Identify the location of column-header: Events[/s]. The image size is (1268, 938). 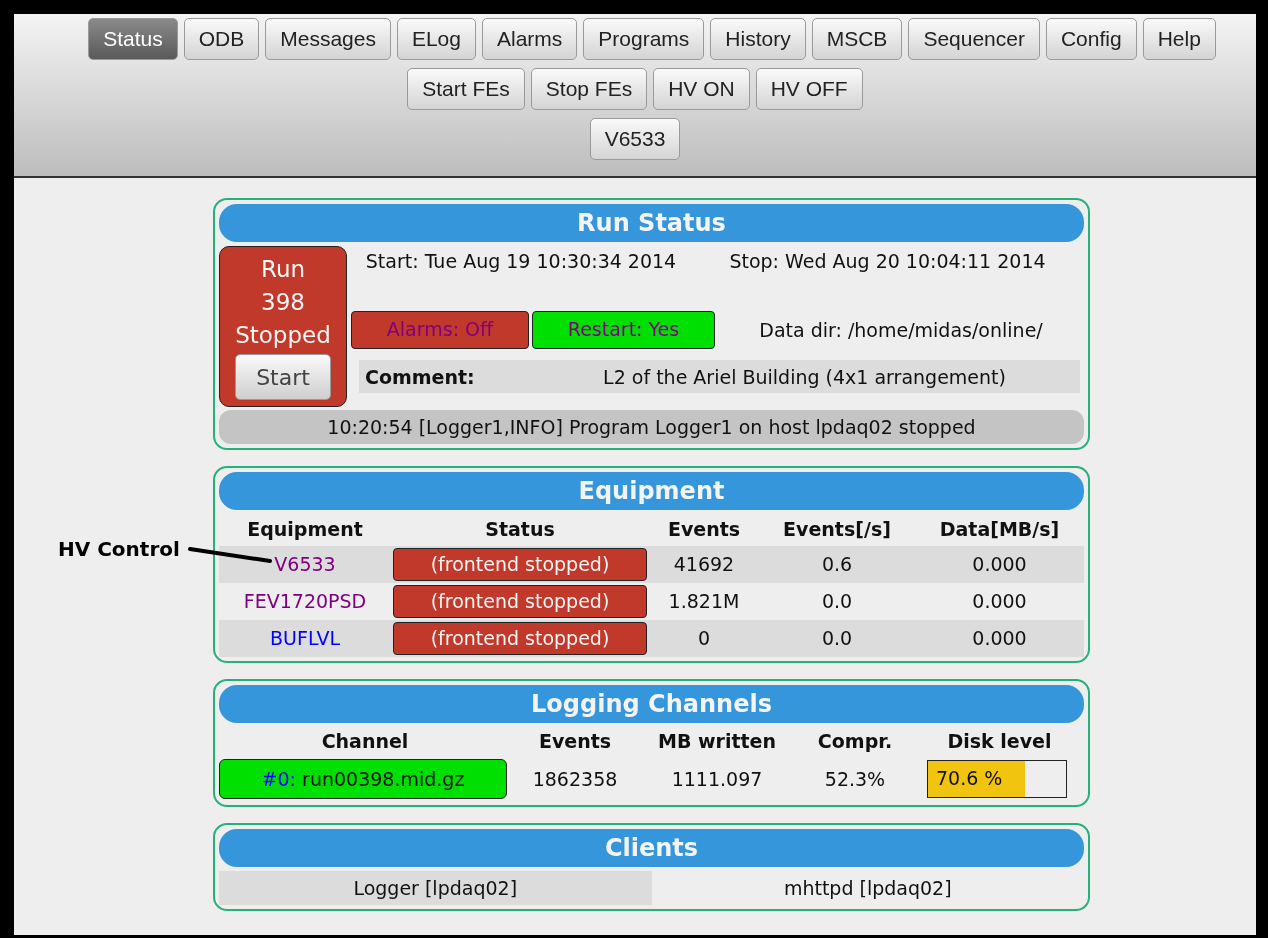
(837, 529).